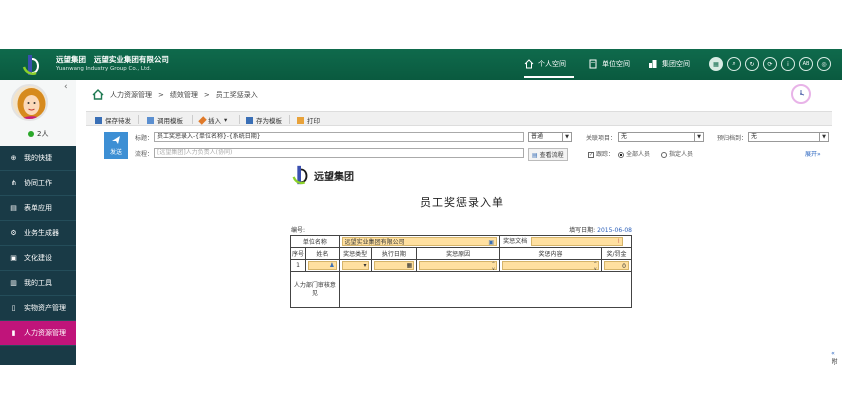 This screenshot has width=842, height=415. What do you see at coordinates (577, 241) in the screenshot?
I see `reward-doc-field: ⌇` at bounding box center [577, 241].